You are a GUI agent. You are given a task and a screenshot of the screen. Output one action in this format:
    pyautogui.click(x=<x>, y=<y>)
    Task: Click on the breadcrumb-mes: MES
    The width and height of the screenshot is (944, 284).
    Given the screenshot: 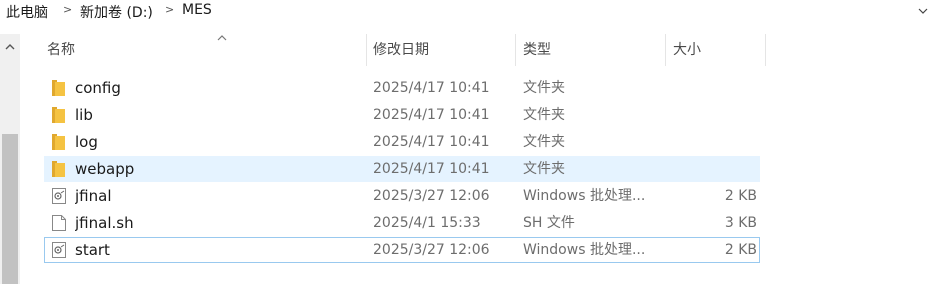 What is the action you would take?
    pyautogui.click(x=197, y=10)
    